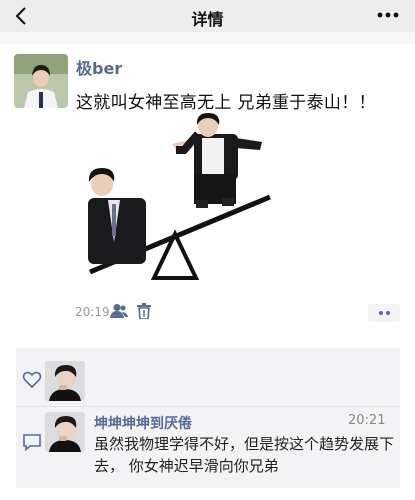 The width and height of the screenshot is (415, 500). What do you see at coordinates (32, 442) in the screenshot?
I see `comment-bubble-icon` at bounding box center [32, 442].